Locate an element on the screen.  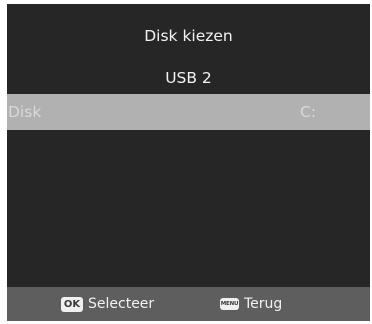
select-hint: OK Selecteer is located at coordinates (107, 304).